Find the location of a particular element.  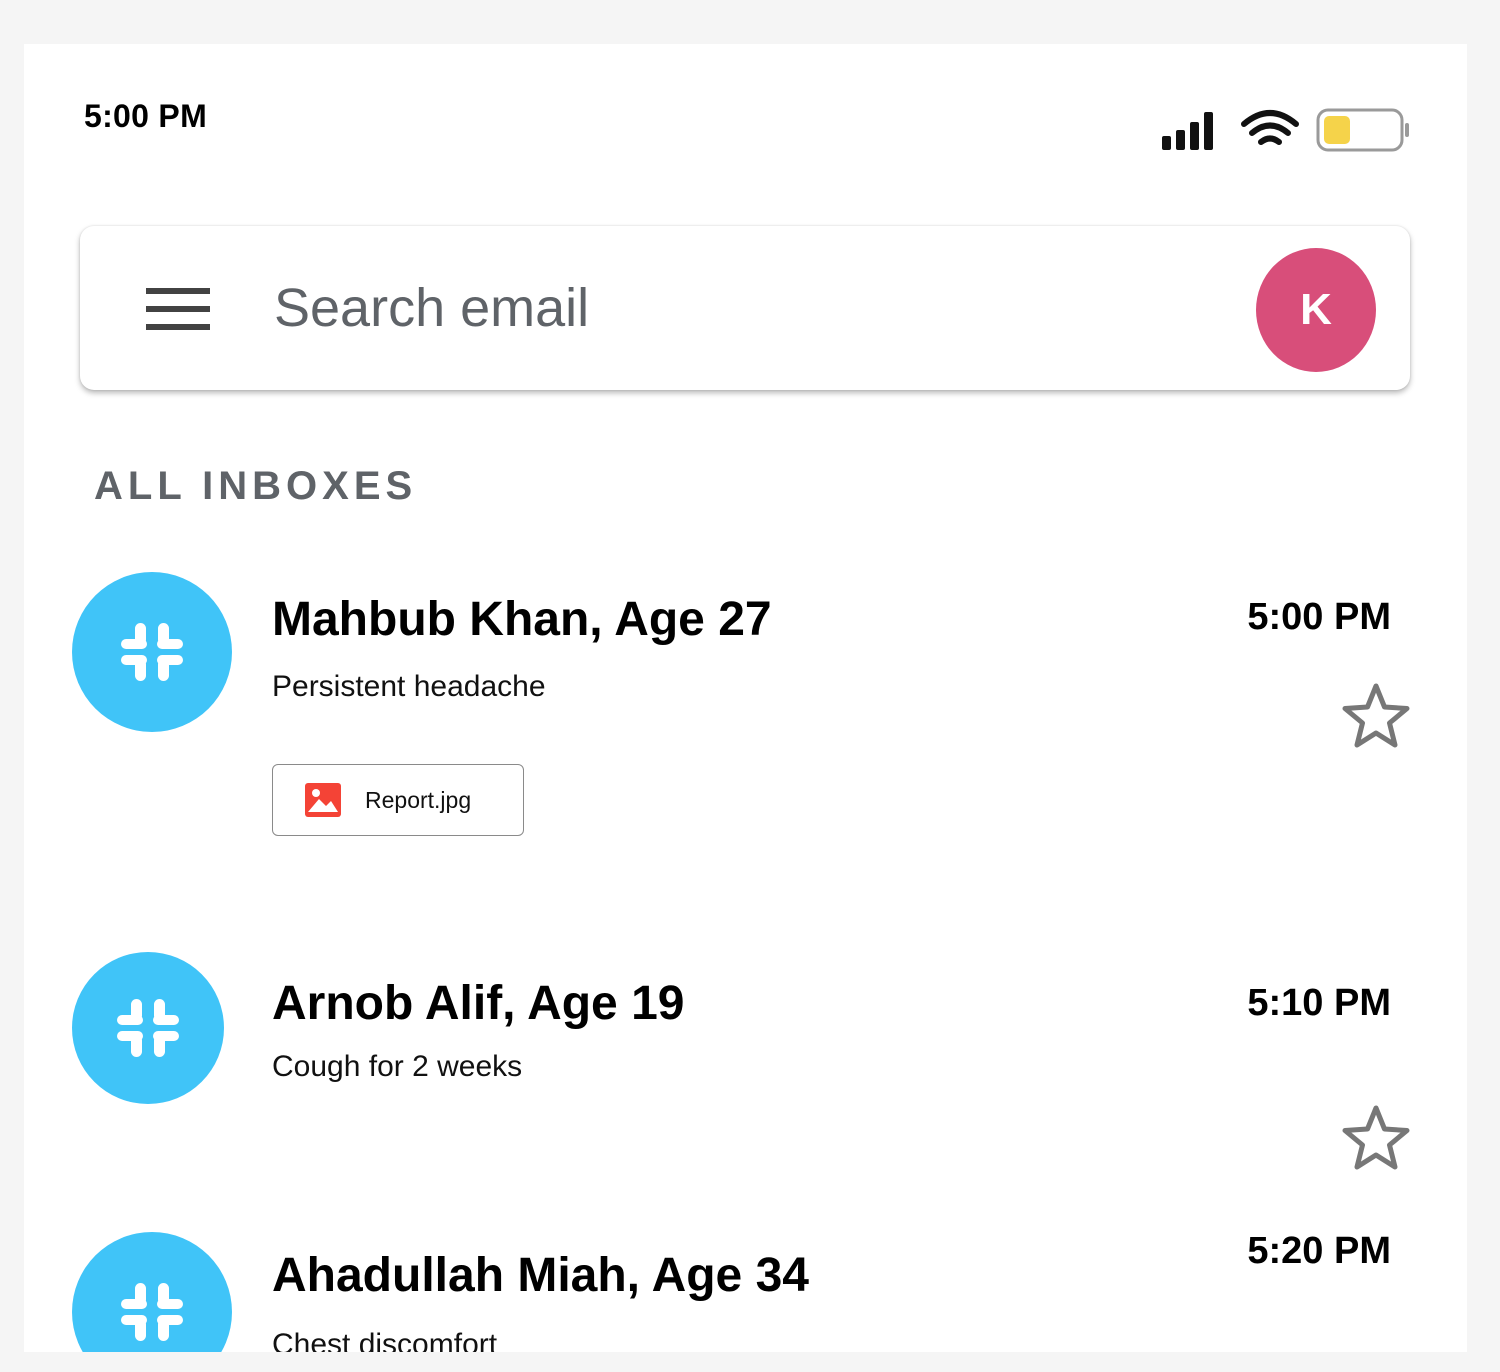

email-subject: Persistent headache is located at coordinates (409, 686).